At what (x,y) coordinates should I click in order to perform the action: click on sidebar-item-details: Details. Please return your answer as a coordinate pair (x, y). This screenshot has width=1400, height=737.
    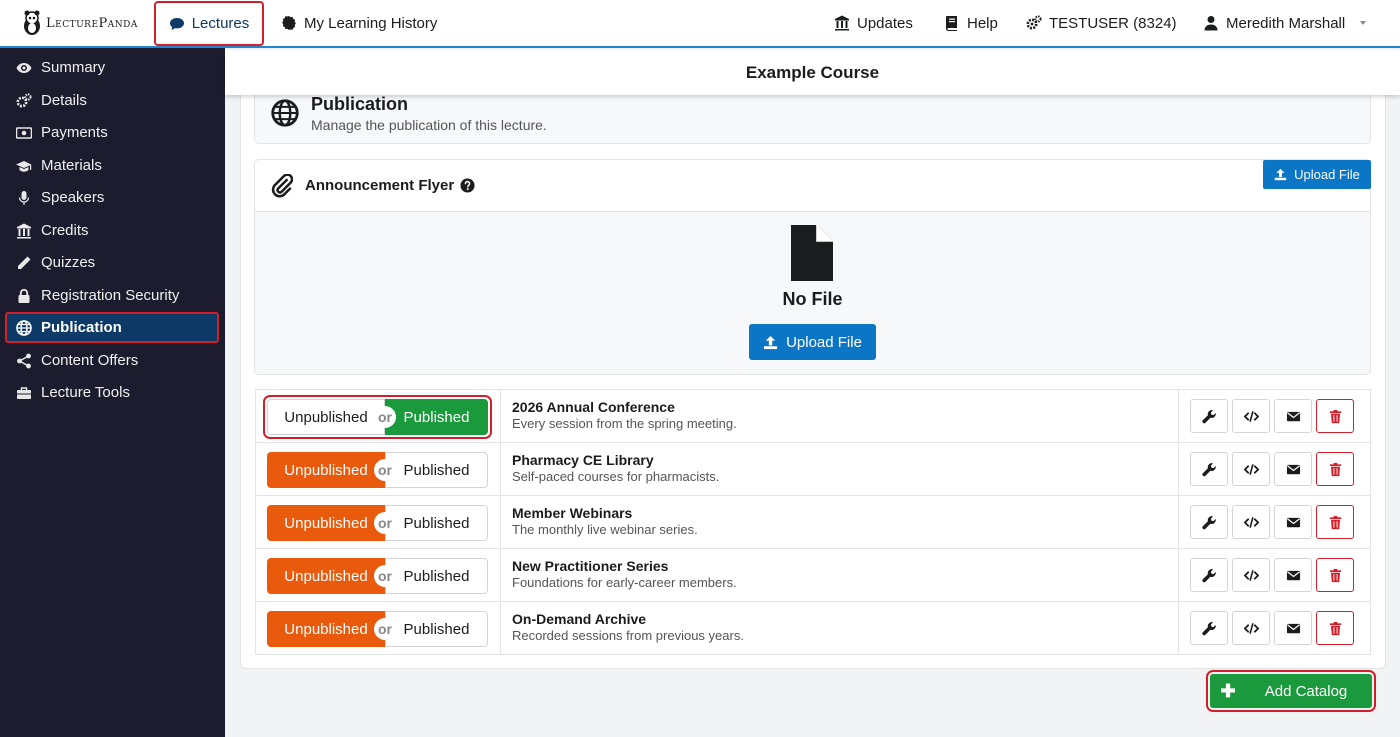
    Looking at the image, I should click on (112, 100).